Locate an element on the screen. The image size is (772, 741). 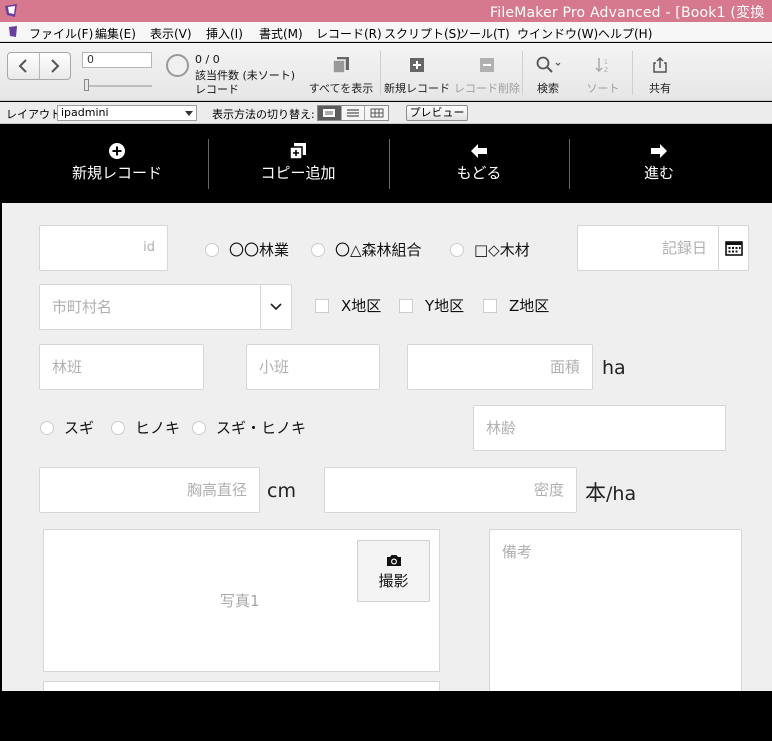
photo1-container: 写真1 撮影 is located at coordinates (241, 600).